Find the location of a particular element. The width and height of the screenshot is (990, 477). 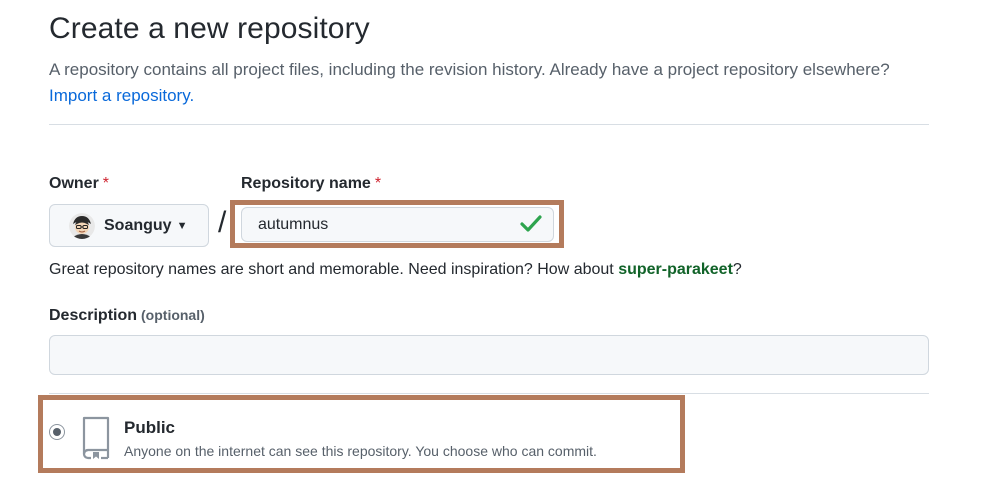

owner-name: Soanguy is located at coordinates (138, 225).